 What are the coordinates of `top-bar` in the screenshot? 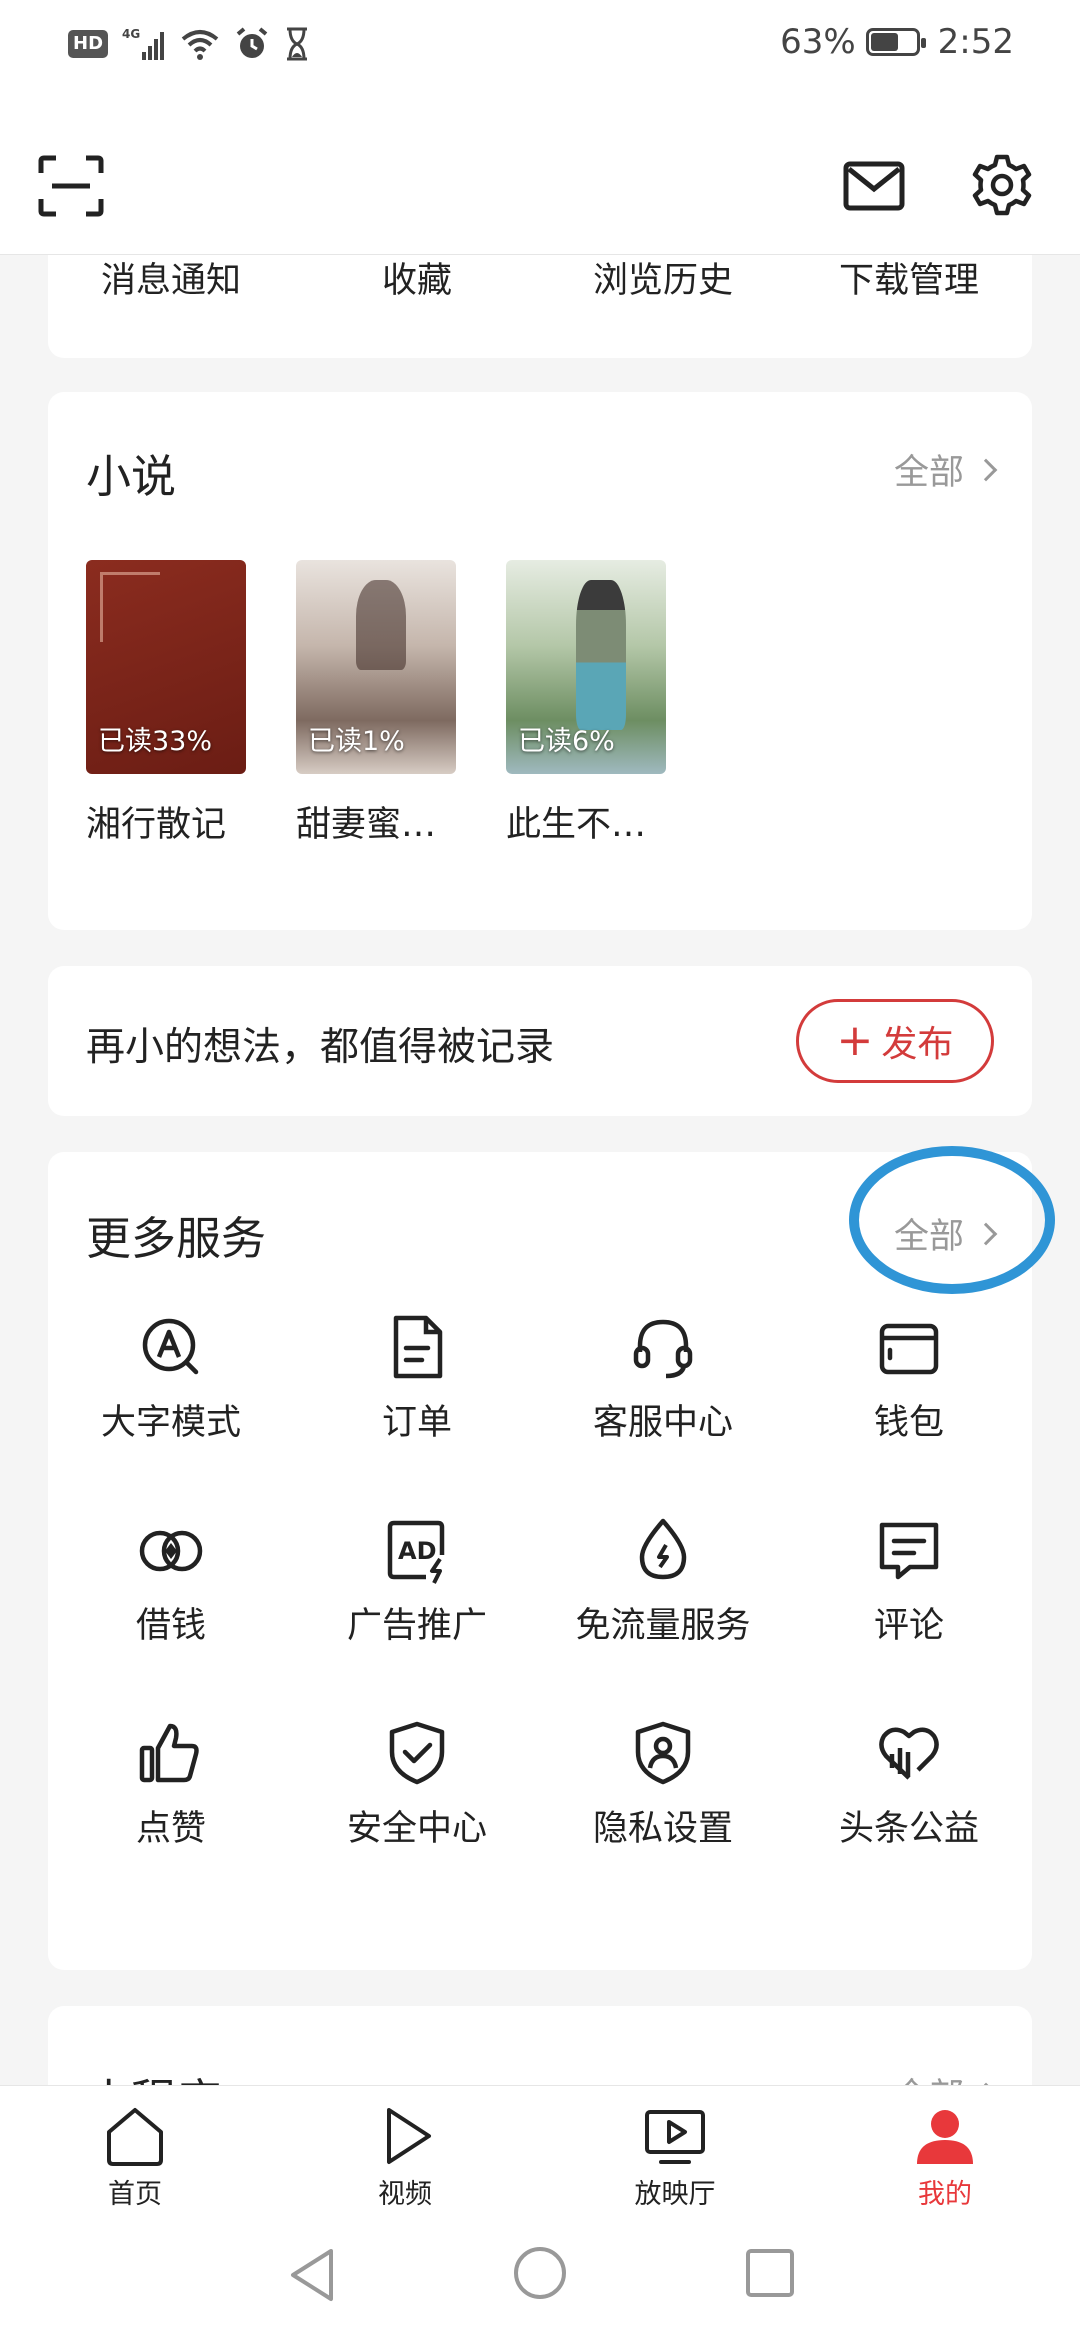 It's located at (540, 175).